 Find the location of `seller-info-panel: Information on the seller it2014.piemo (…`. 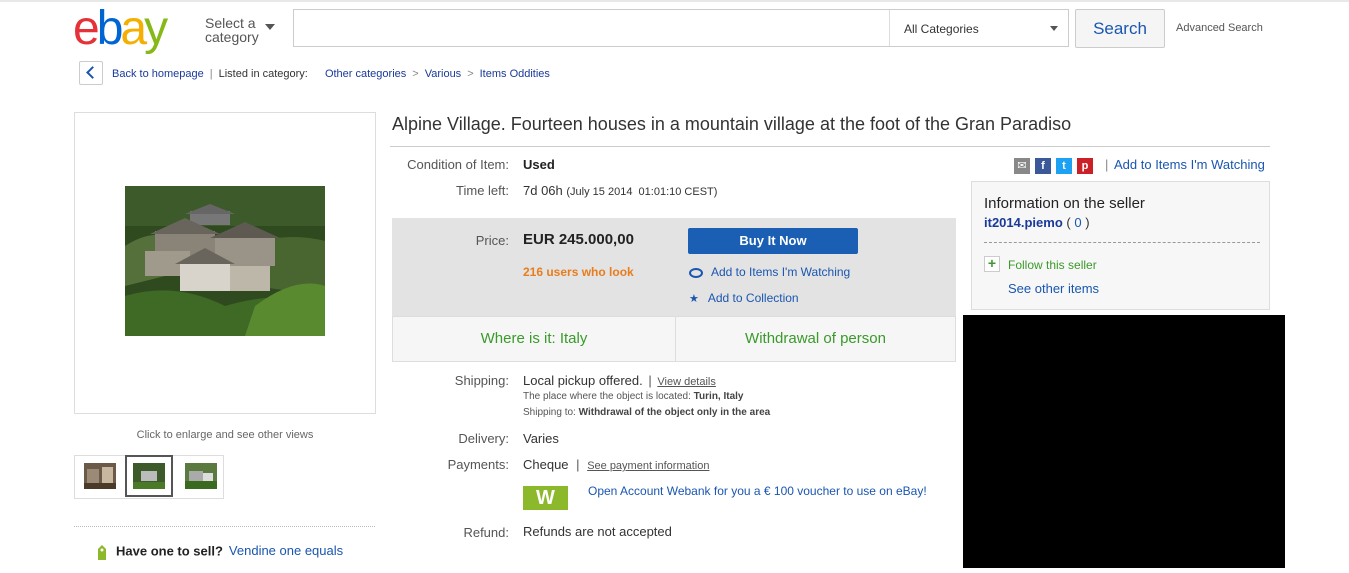

seller-info-panel: Information on the seller it2014.piemo (… is located at coordinates (1120, 245).